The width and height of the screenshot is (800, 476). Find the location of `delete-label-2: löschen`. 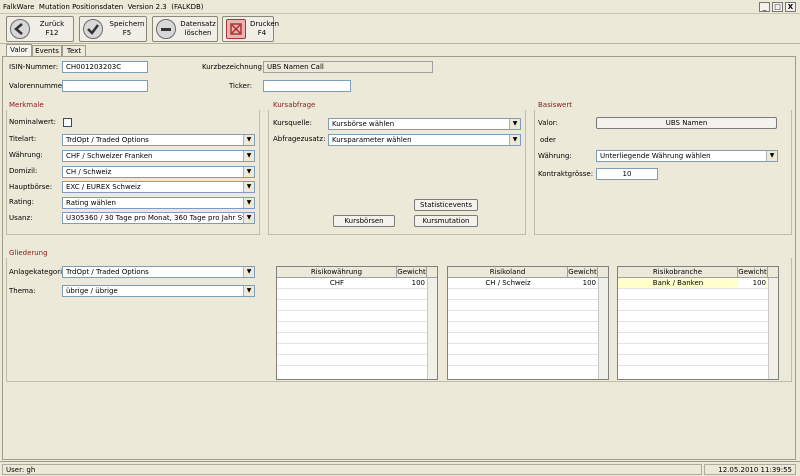

delete-label-2: löschen is located at coordinates (198, 33).